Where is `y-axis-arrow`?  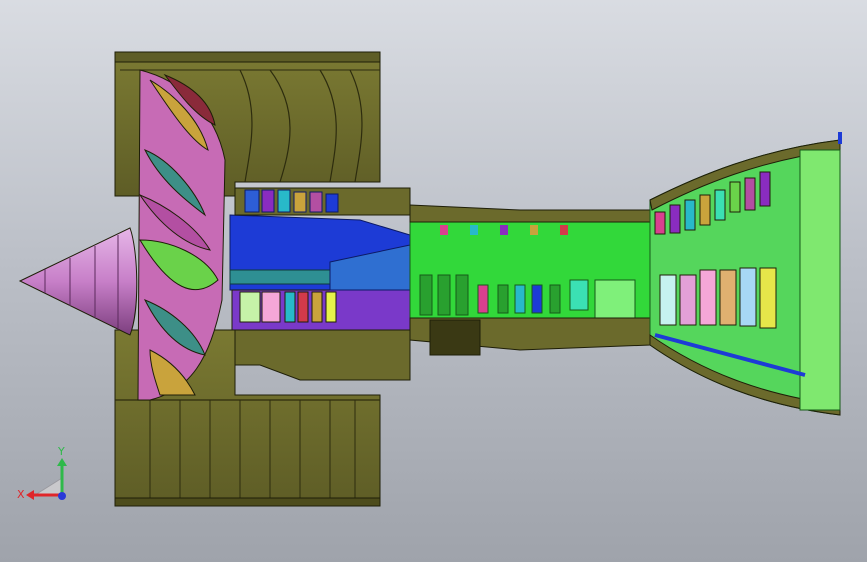
y-axis-arrow is located at coordinates (62, 462).